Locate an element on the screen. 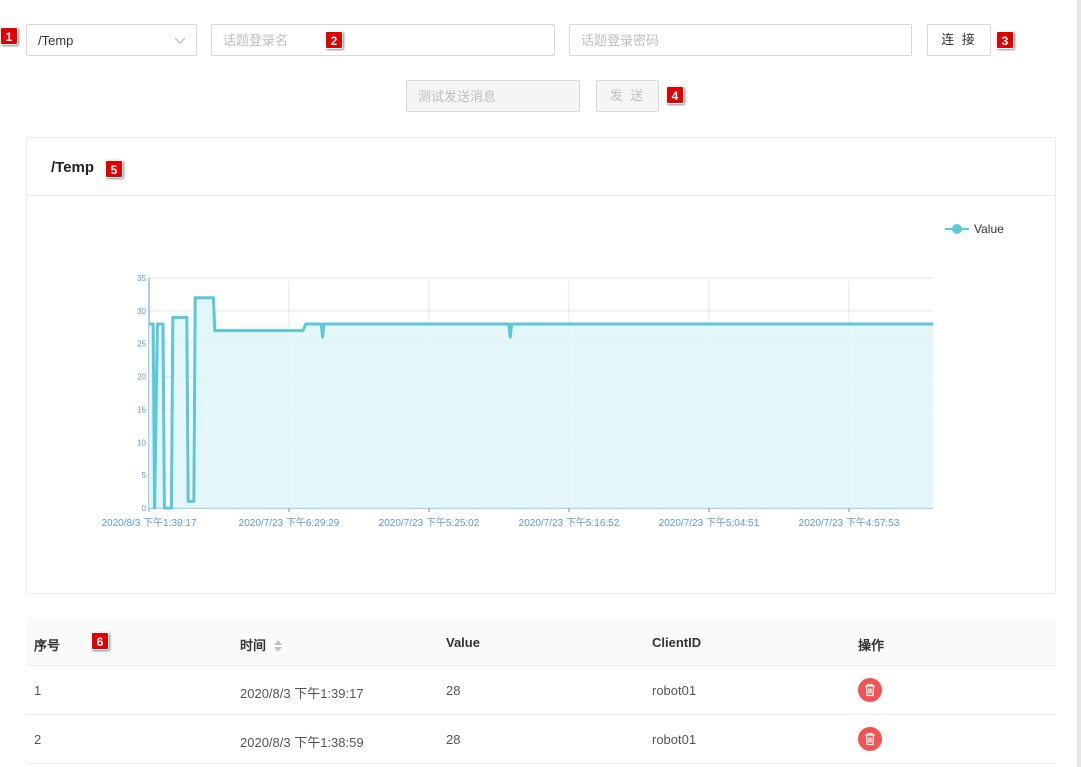 This screenshot has height=767, width=1081. x-tick-label: 2020/7/23 下午5:04:51 is located at coordinates (709, 522).